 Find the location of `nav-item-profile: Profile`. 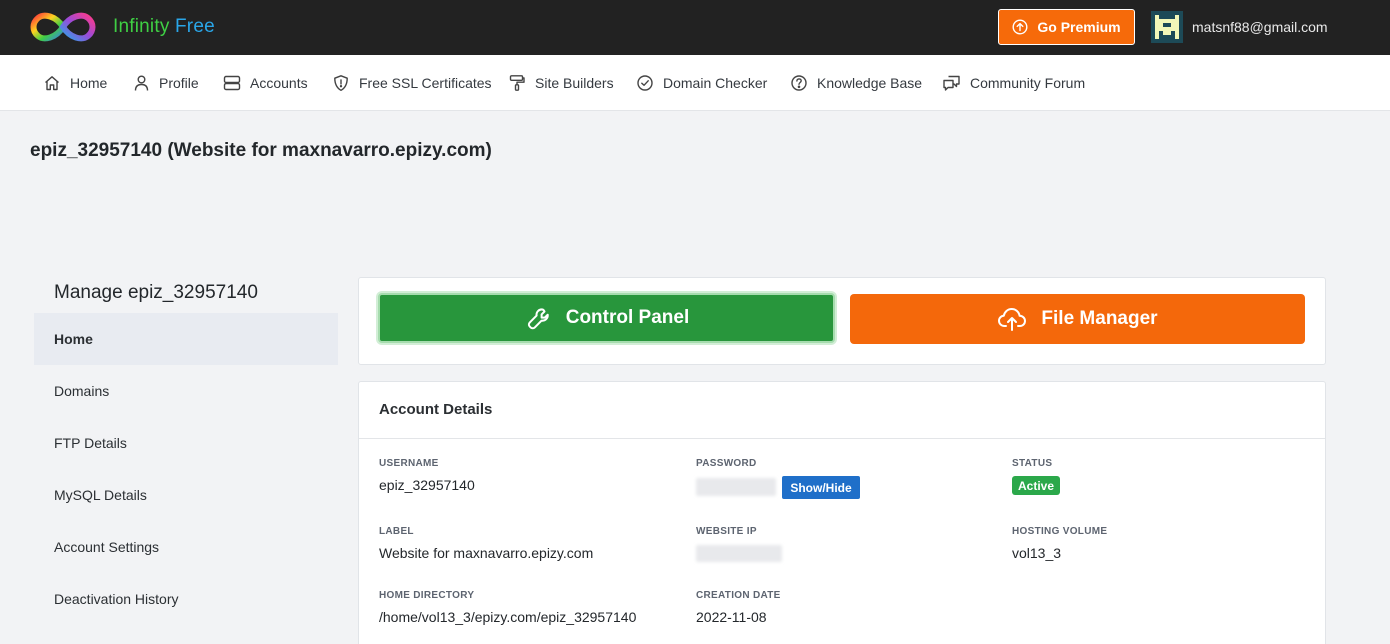

nav-item-profile: Profile is located at coordinates (166, 83).